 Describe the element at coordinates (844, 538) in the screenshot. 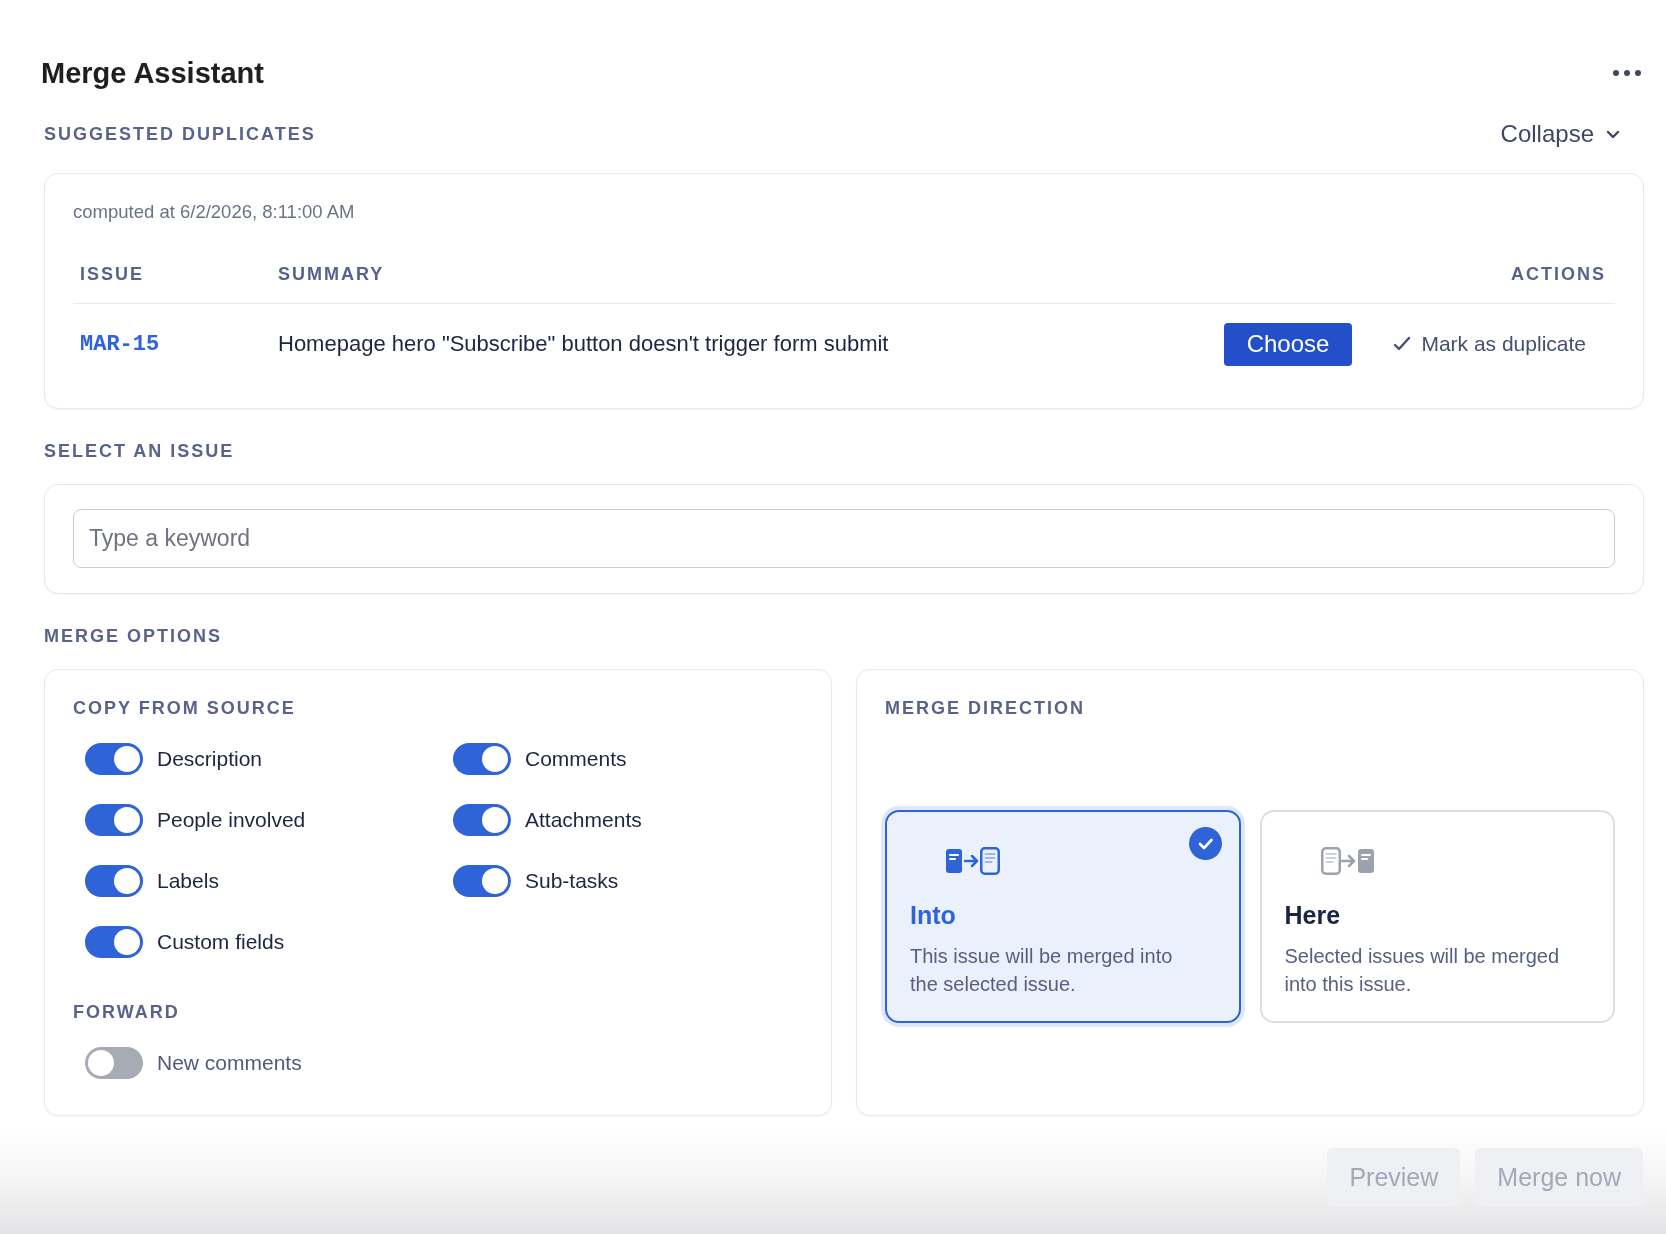

I see `search-field: Type a keyword` at that location.